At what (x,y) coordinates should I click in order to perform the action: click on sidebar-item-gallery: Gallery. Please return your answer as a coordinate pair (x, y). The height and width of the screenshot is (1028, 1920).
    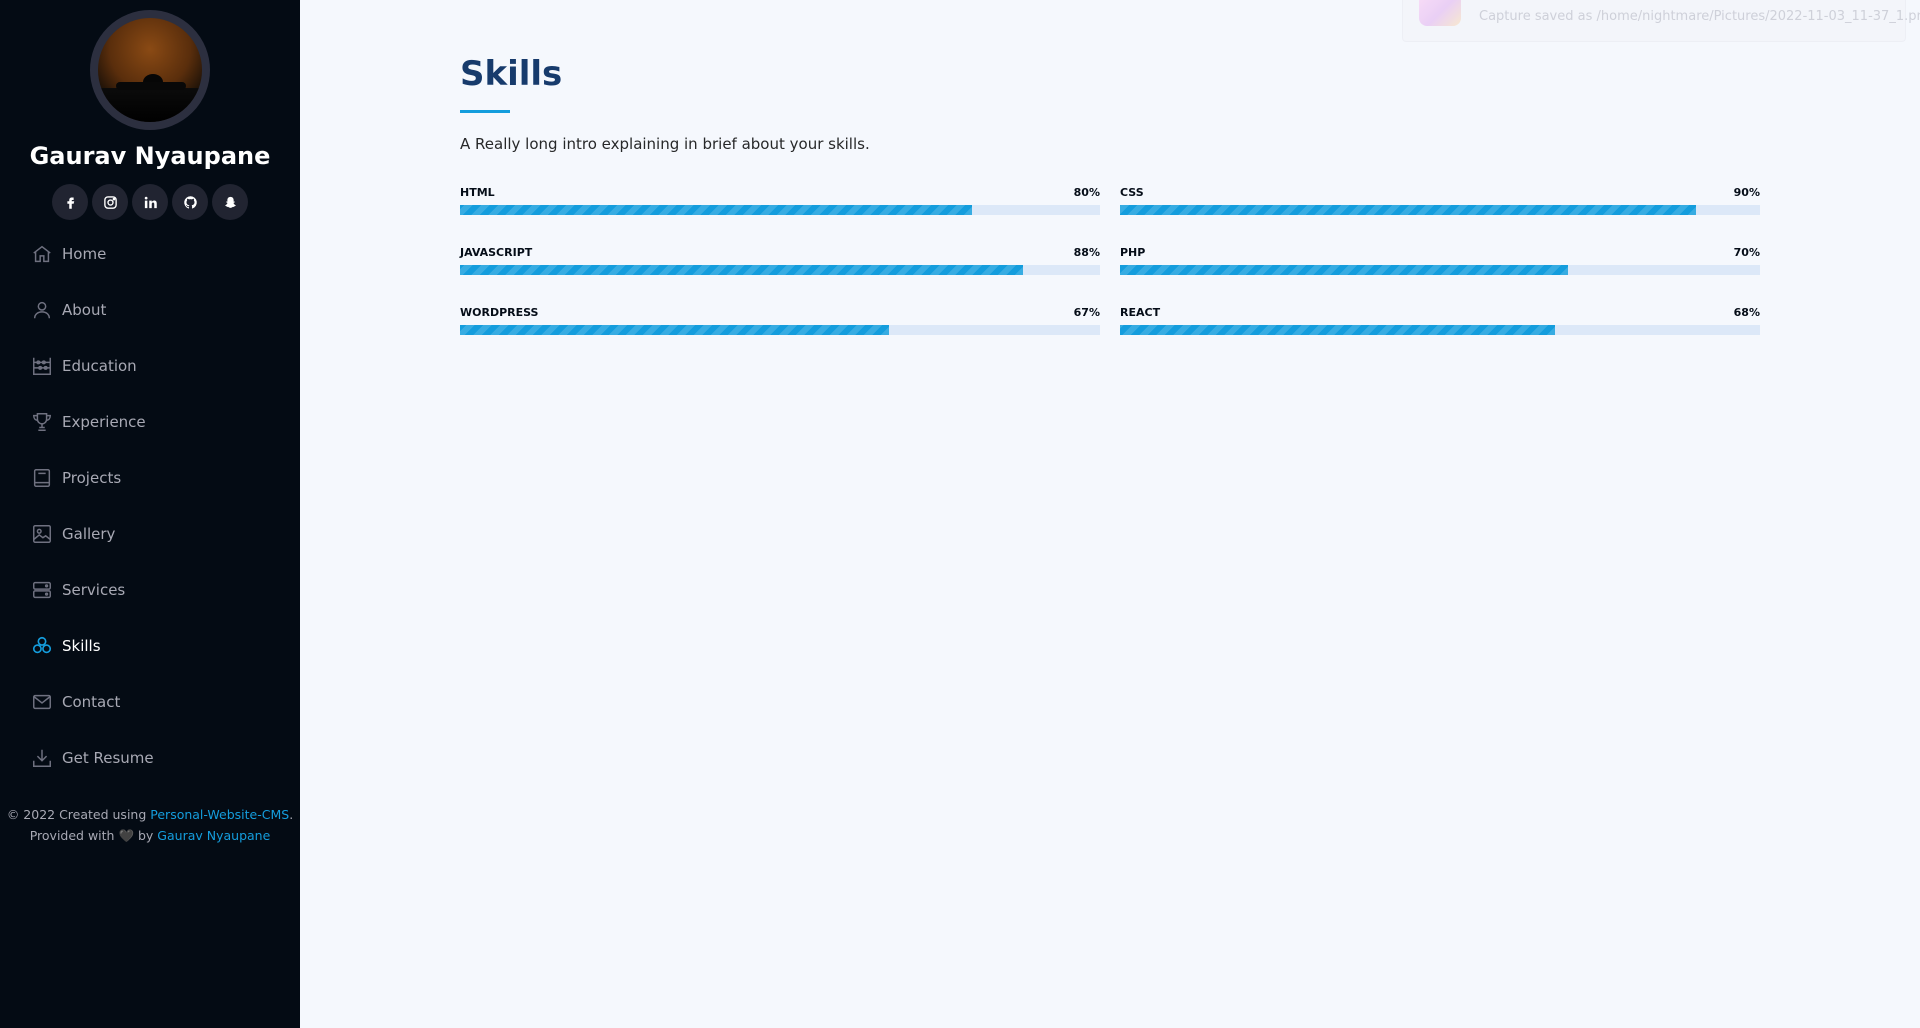
    Looking at the image, I should click on (165, 534).